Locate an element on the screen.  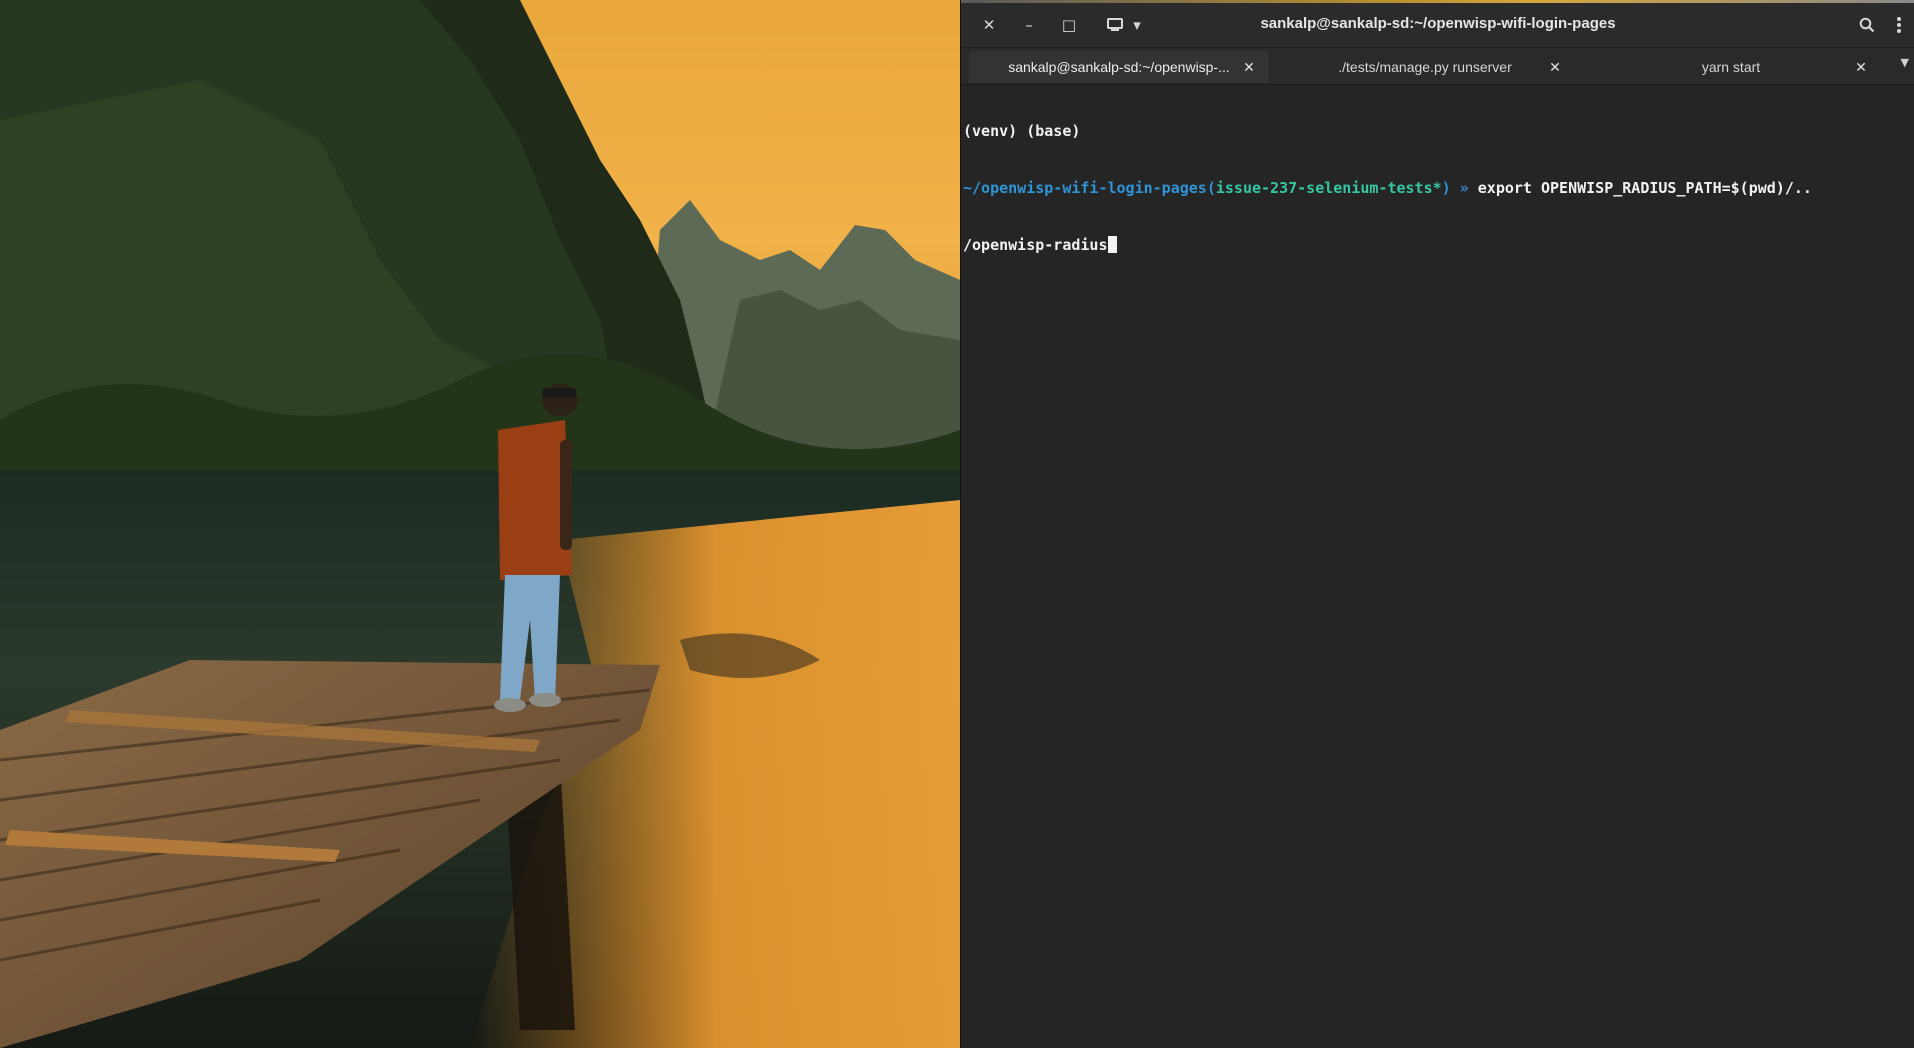
prompt-git-branch: issue-237-selenium-tests* is located at coordinates (1328, 188).